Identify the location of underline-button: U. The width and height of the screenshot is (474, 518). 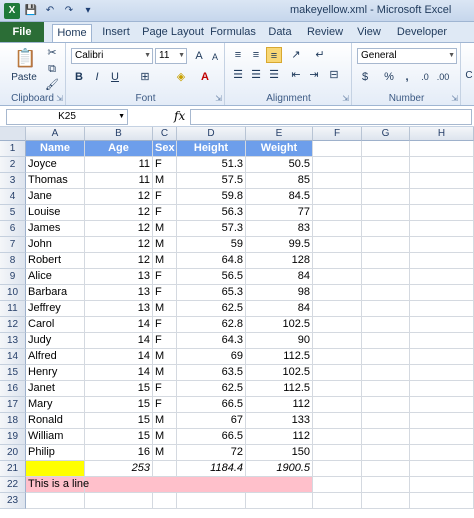
(115, 77).